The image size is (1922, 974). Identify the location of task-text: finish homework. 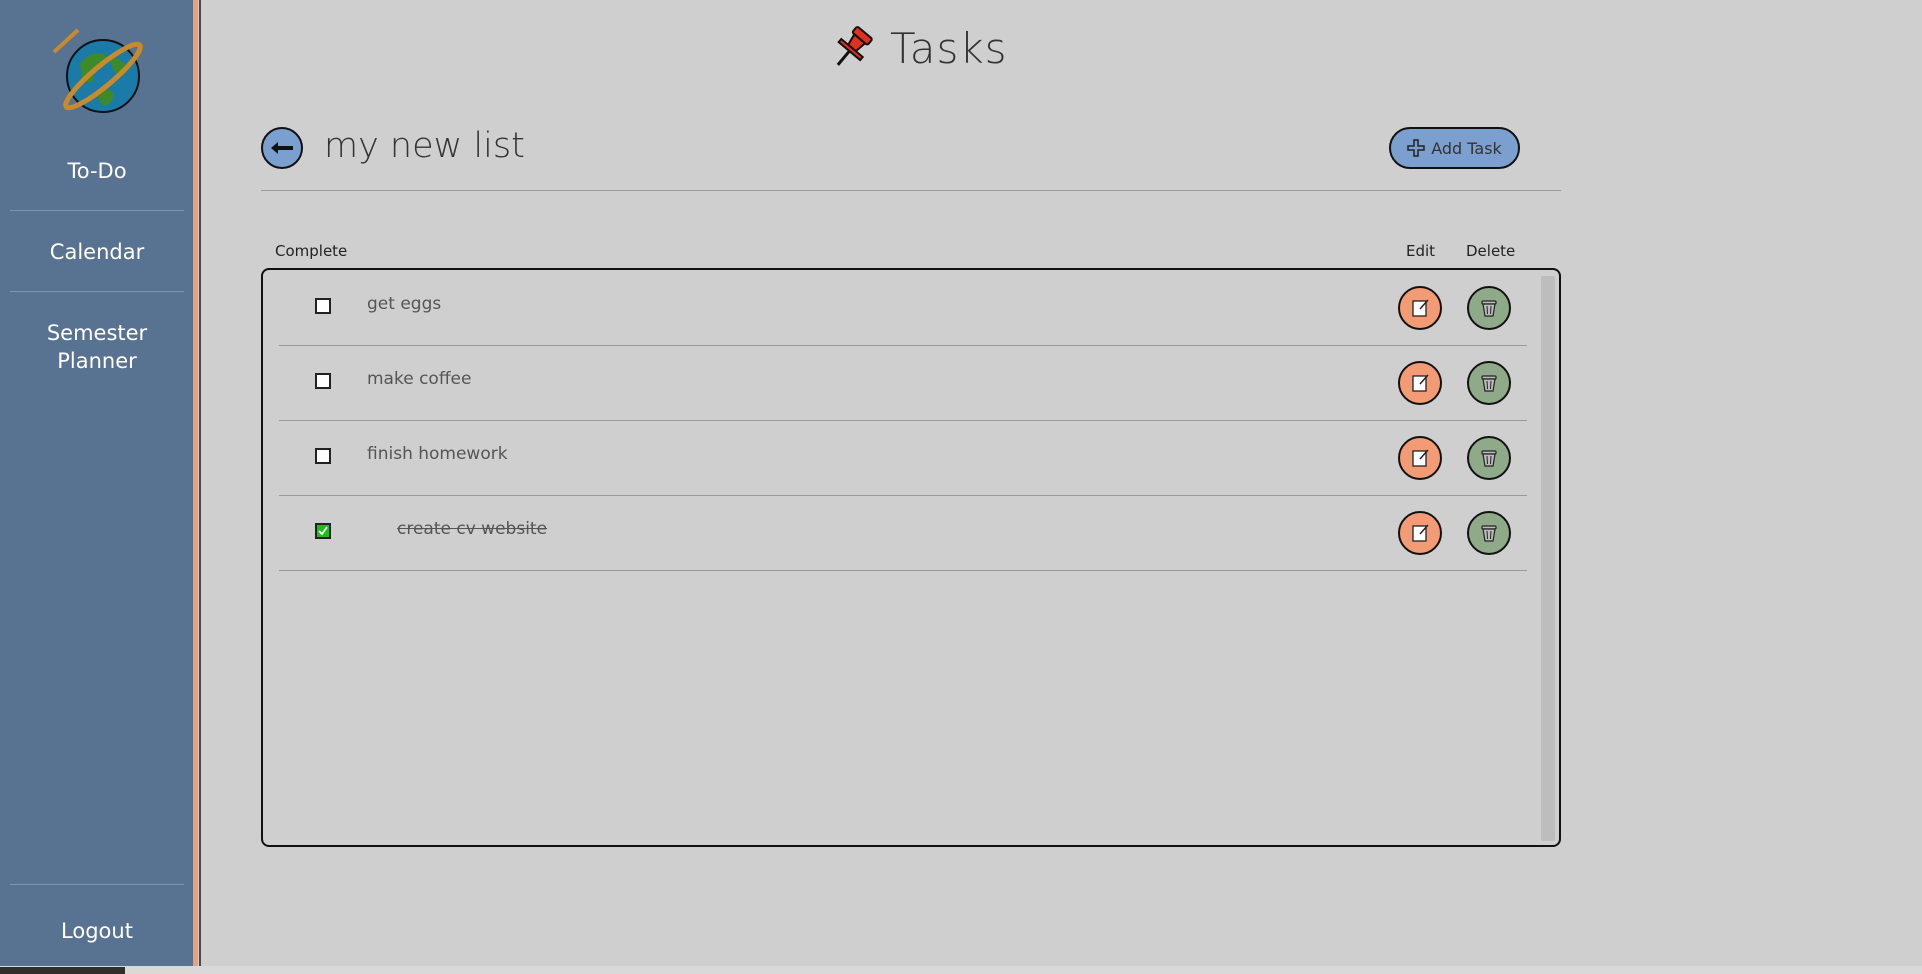
(437, 454).